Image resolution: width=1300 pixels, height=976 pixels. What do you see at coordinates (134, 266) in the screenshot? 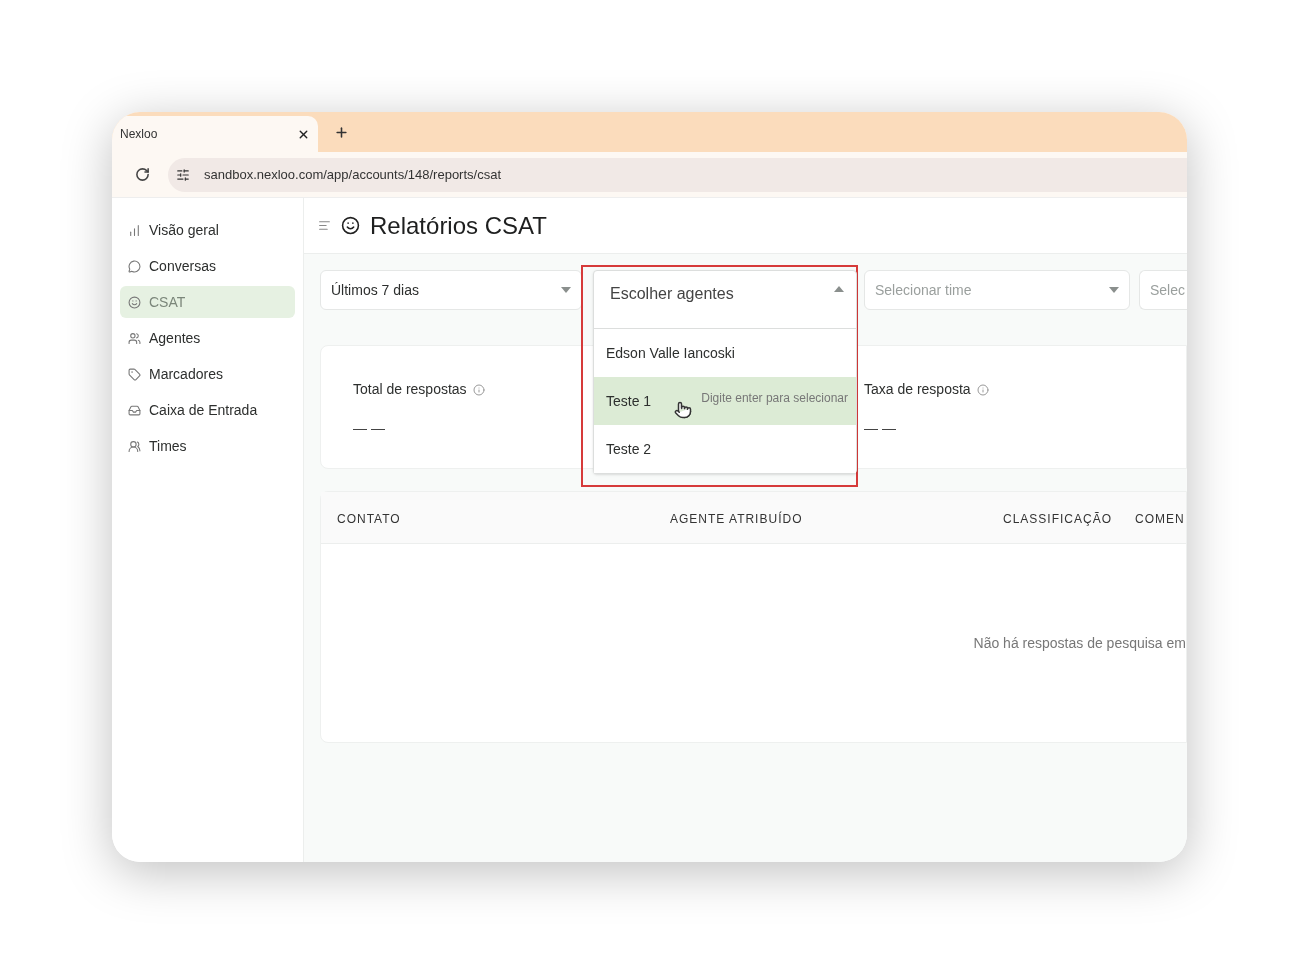
I see `chat-bubble-icon` at bounding box center [134, 266].